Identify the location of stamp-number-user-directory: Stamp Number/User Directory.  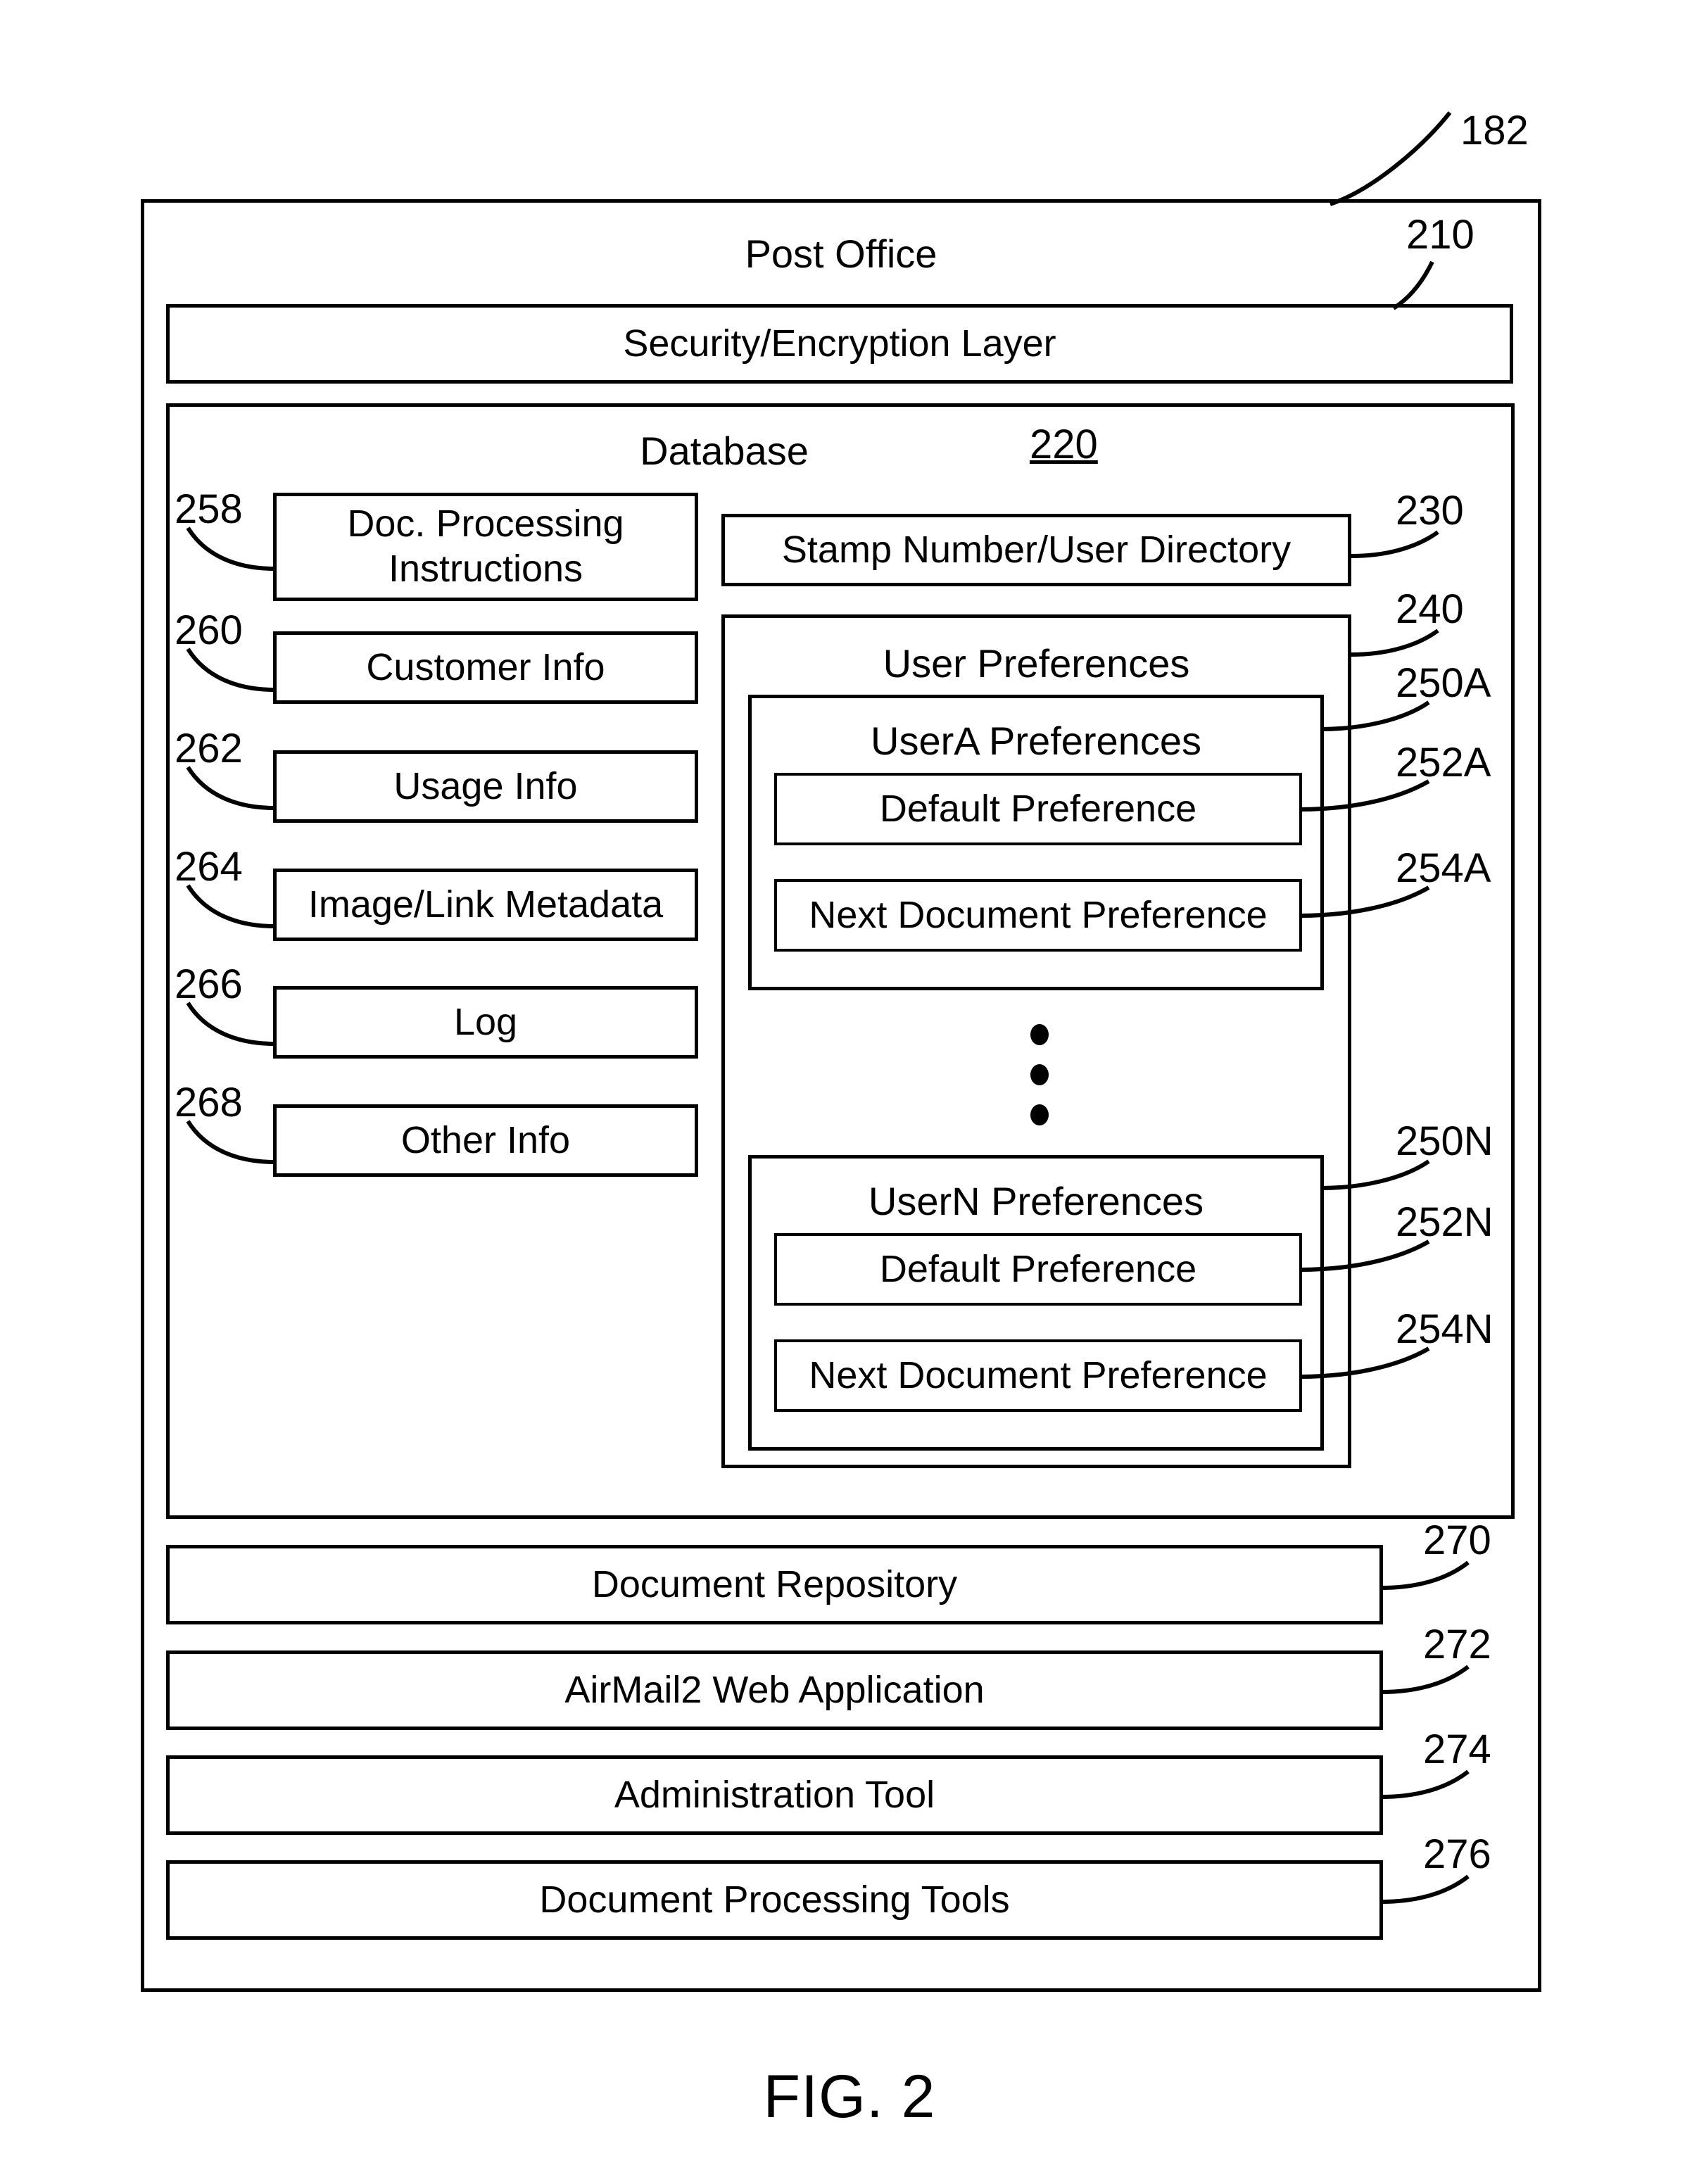
(1036, 550).